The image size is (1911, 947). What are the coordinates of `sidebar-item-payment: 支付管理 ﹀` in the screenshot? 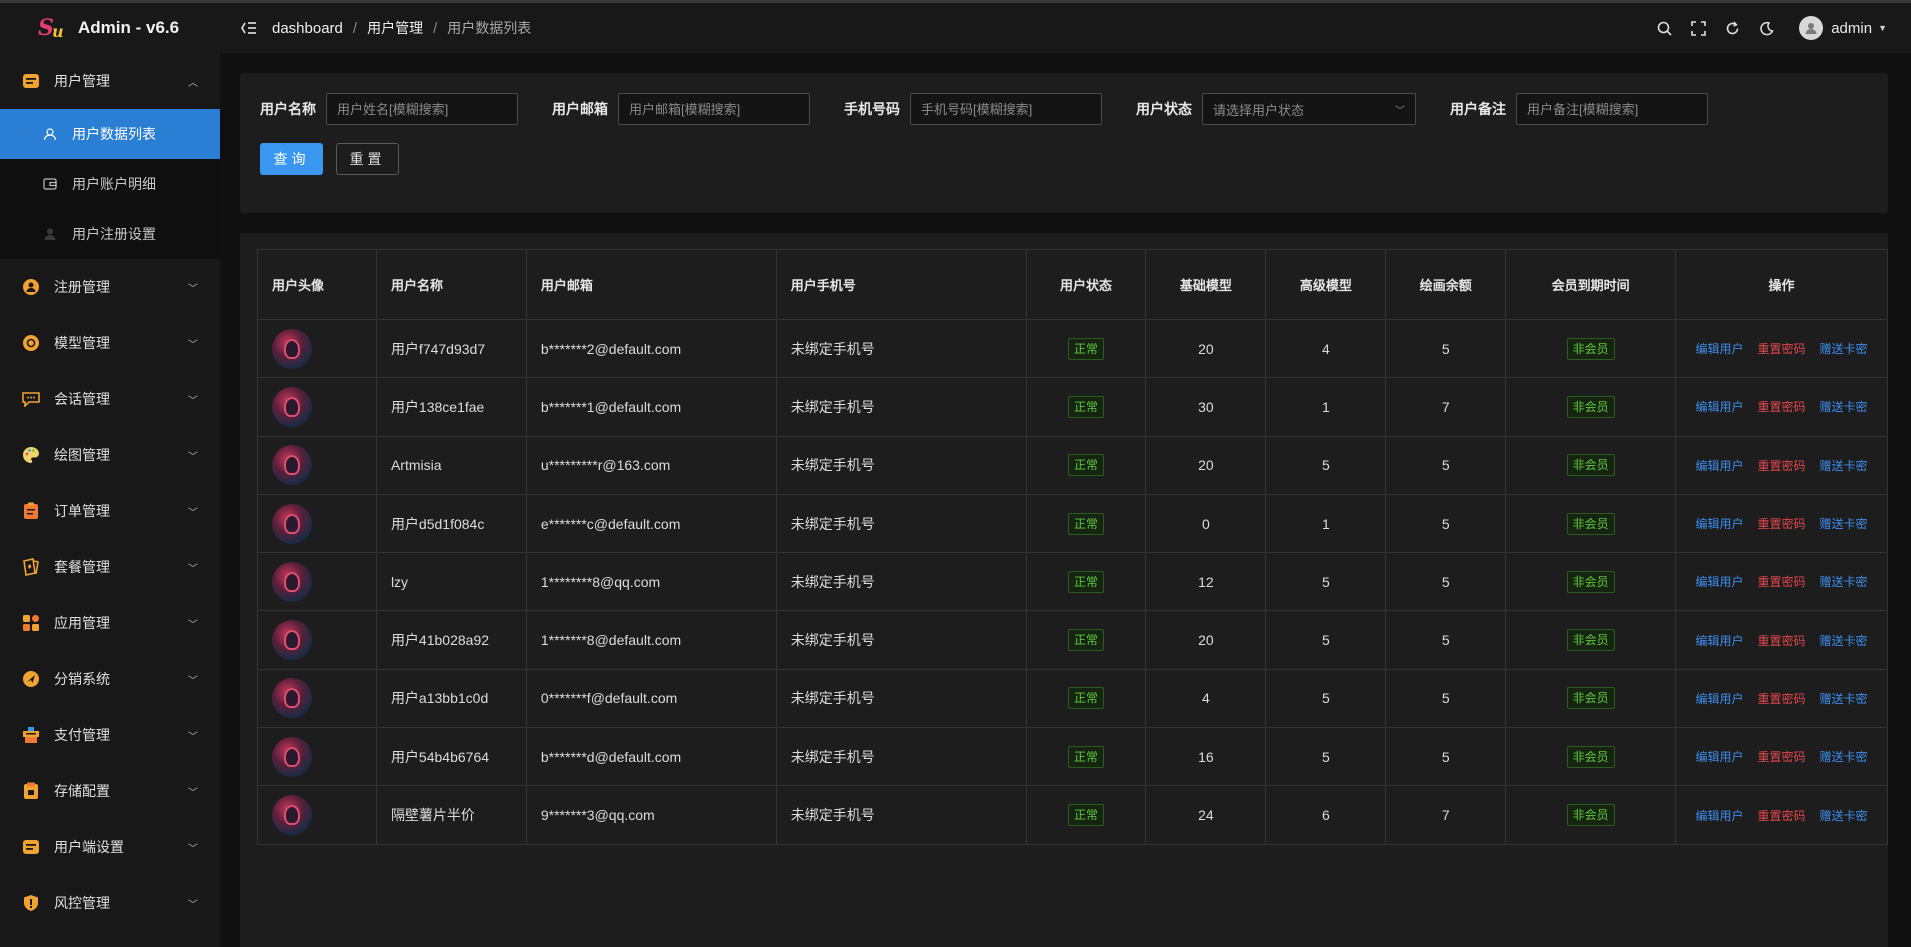 It's located at (110, 735).